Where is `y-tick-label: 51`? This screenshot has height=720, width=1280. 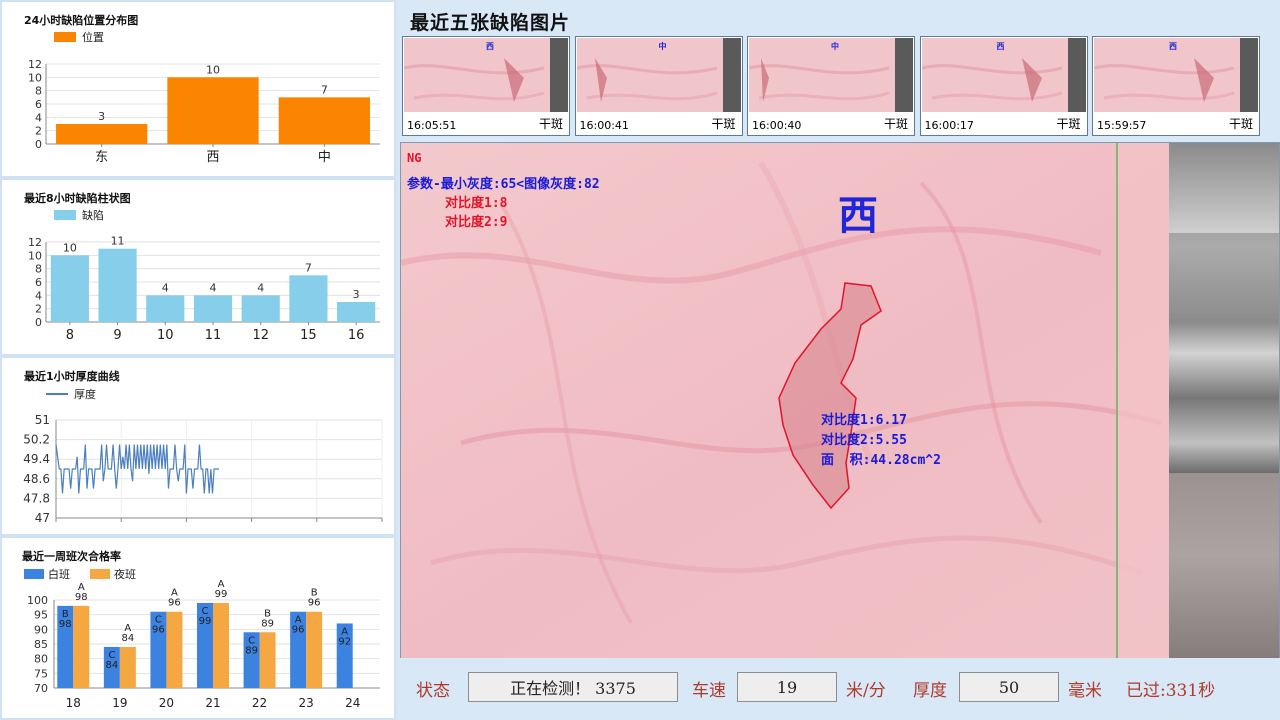 y-tick-label: 51 is located at coordinates (42, 420).